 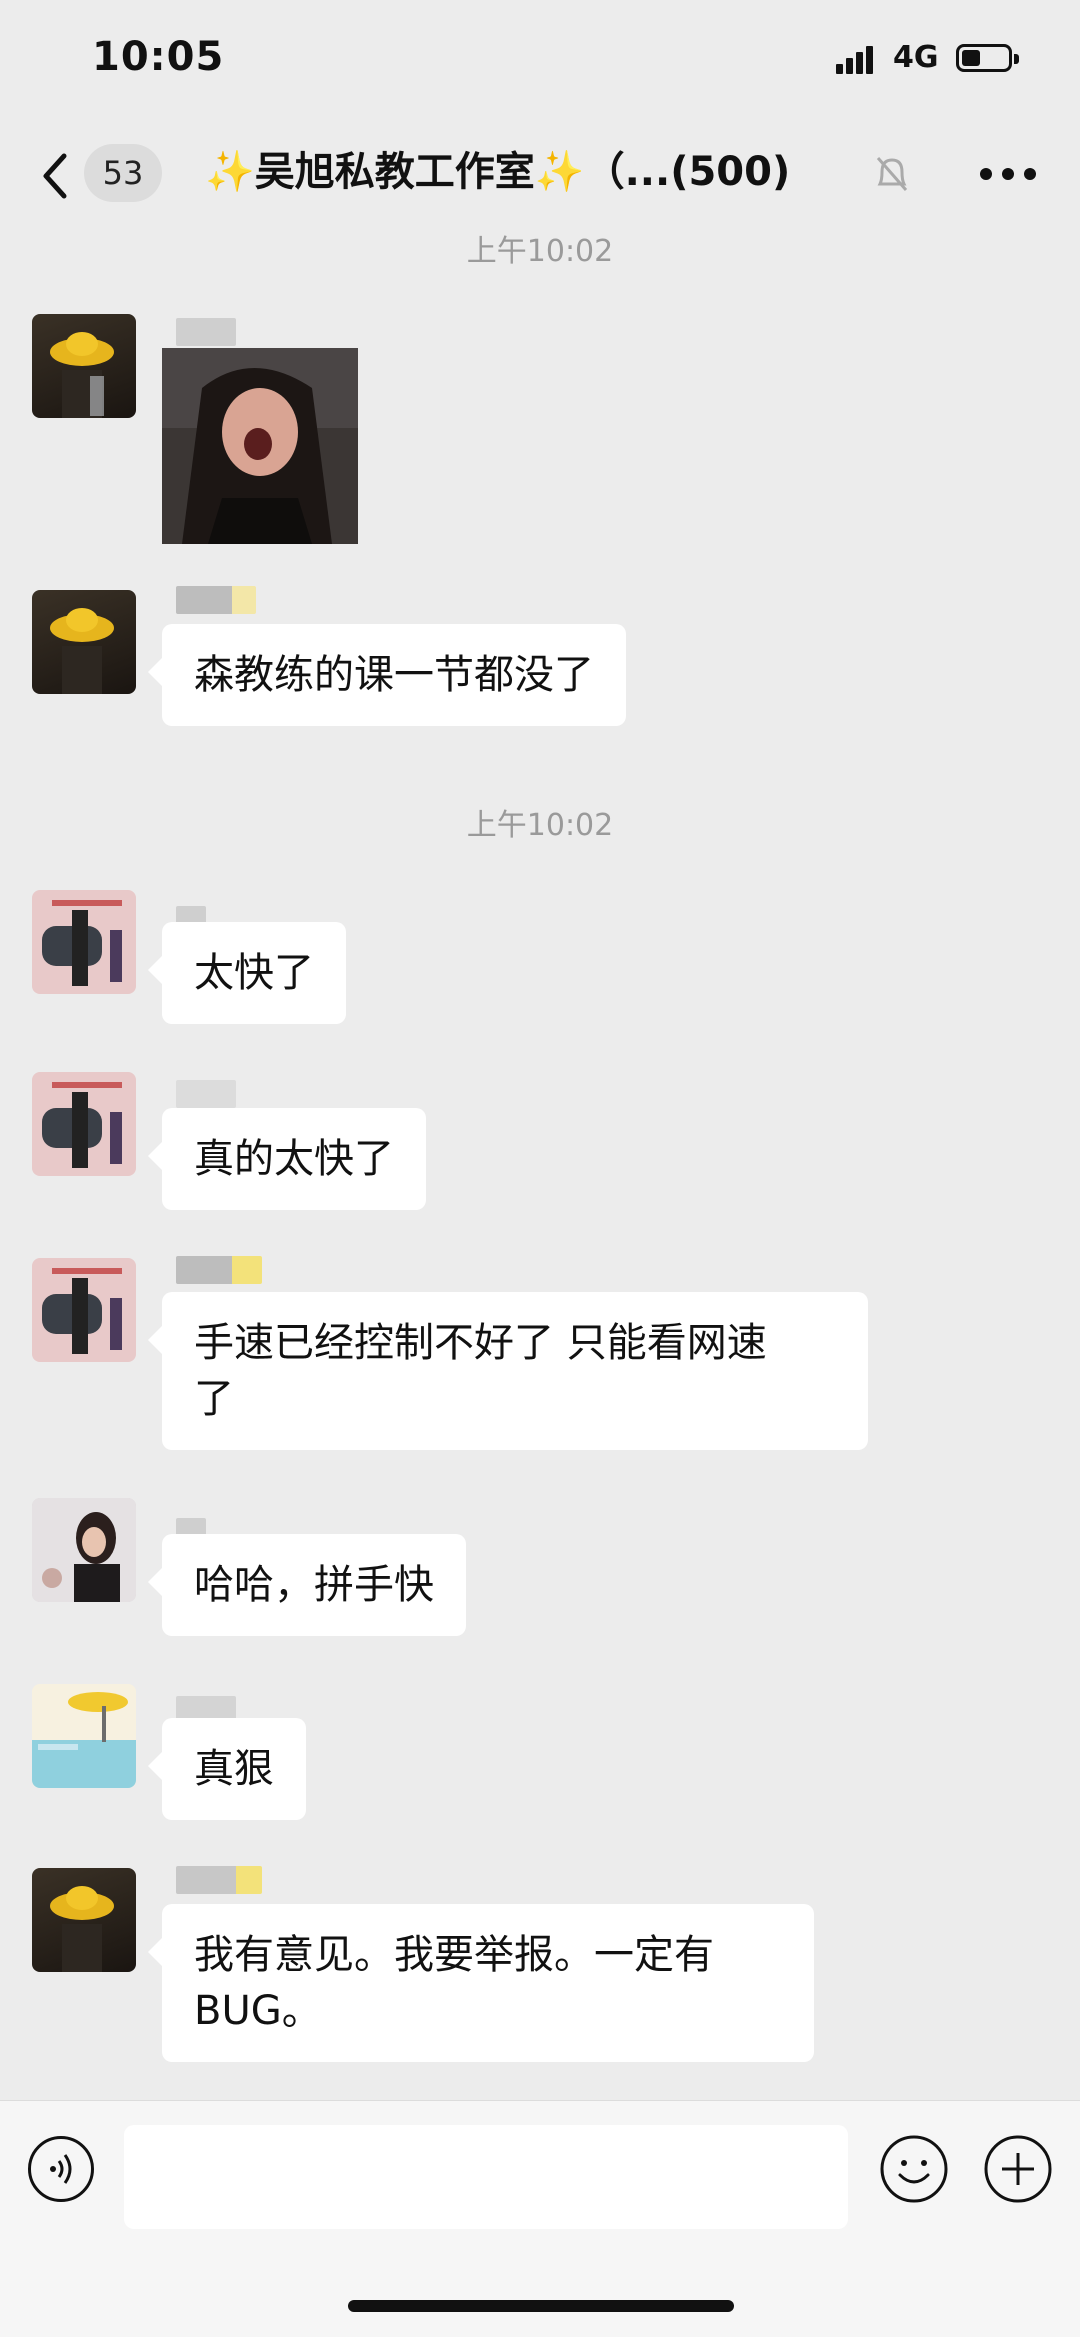 What do you see at coordinates (541, 2306) in the screenshot?
I see `home-indicator` at bounding box center [541, 2306].